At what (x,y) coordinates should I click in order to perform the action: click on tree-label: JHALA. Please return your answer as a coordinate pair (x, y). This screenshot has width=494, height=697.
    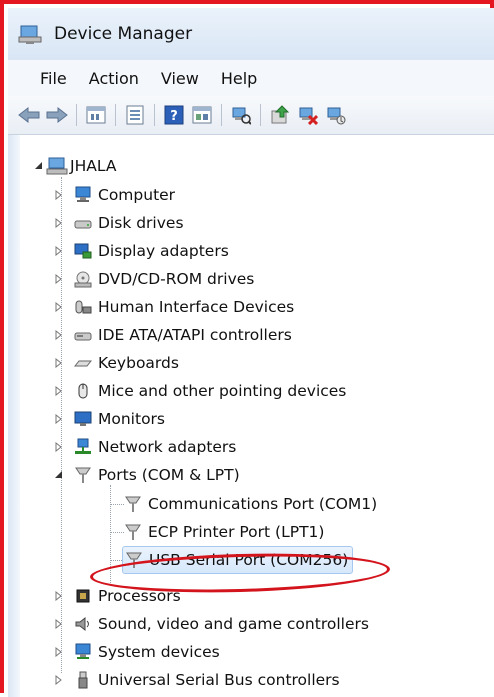
    Looking at the image, I should click on (93, 166).